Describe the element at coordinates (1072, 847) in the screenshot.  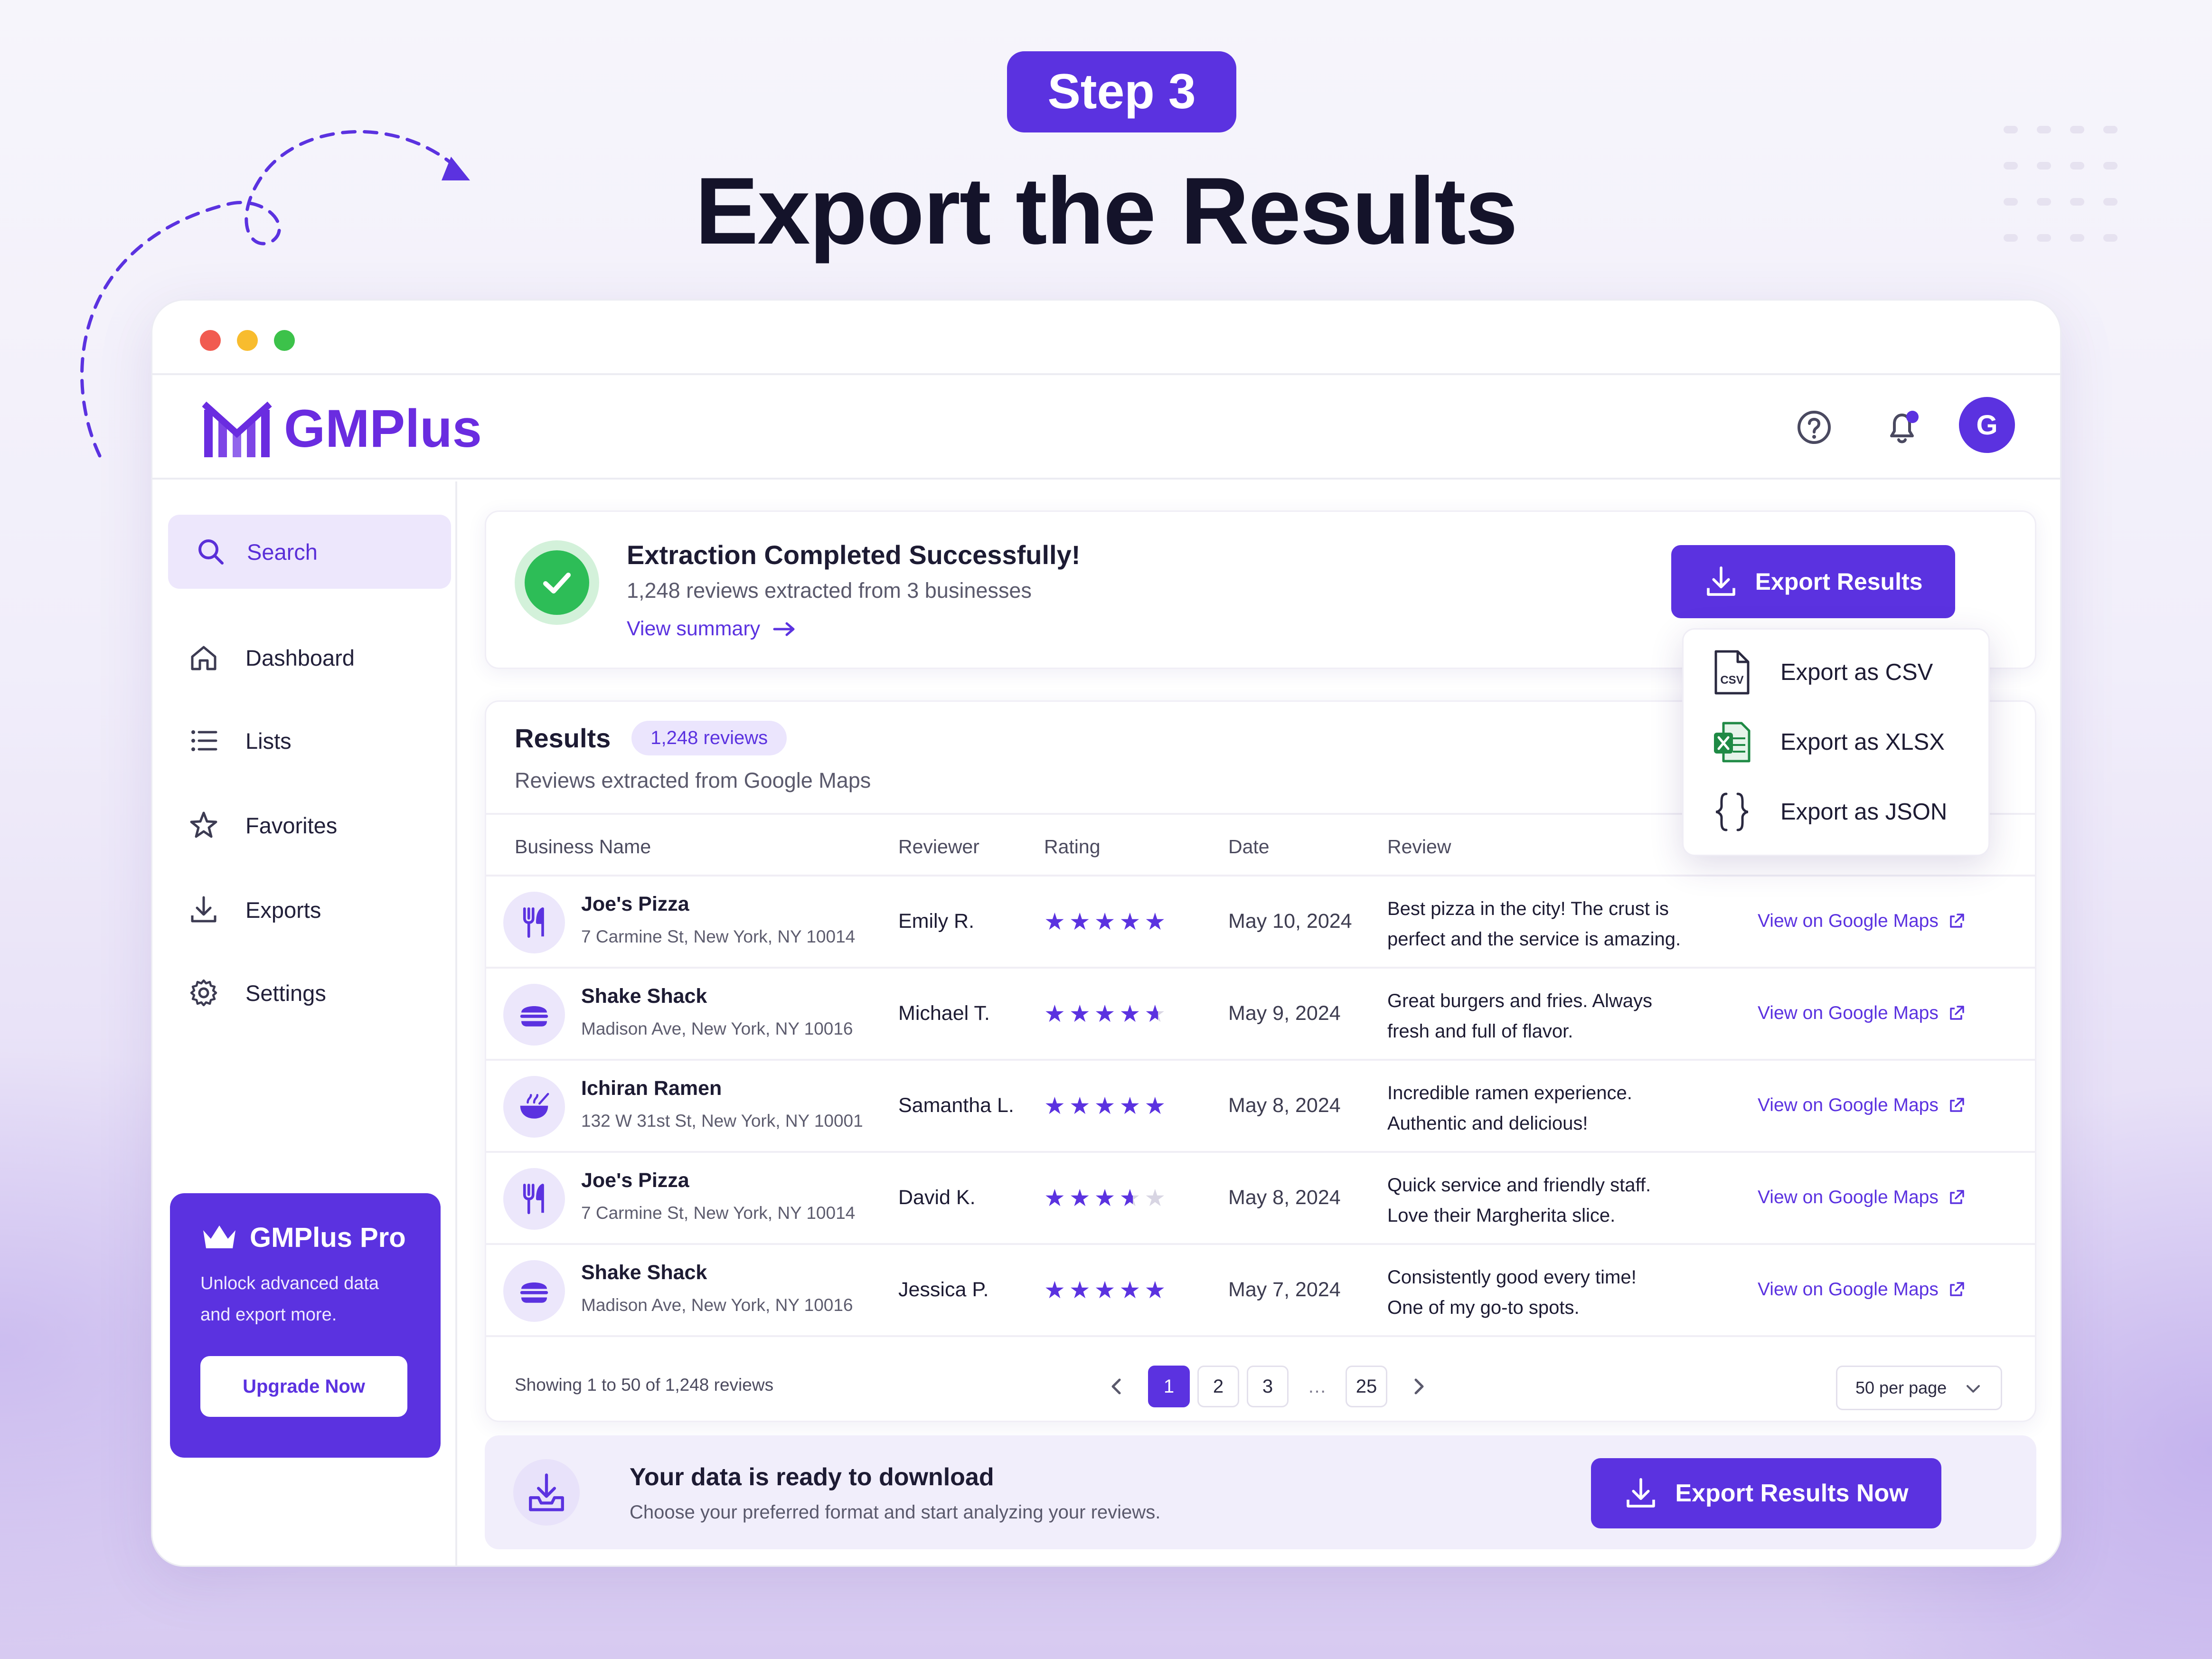
I see `column-header: Rating` at that location.